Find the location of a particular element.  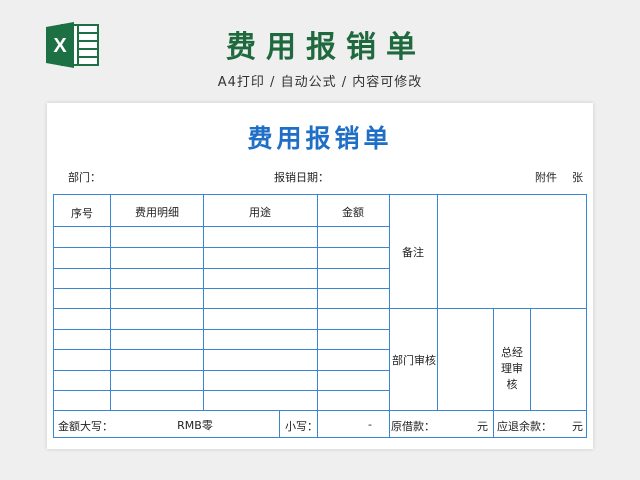

banner-title: 费用报销单 is located at coordinates (326, 47).